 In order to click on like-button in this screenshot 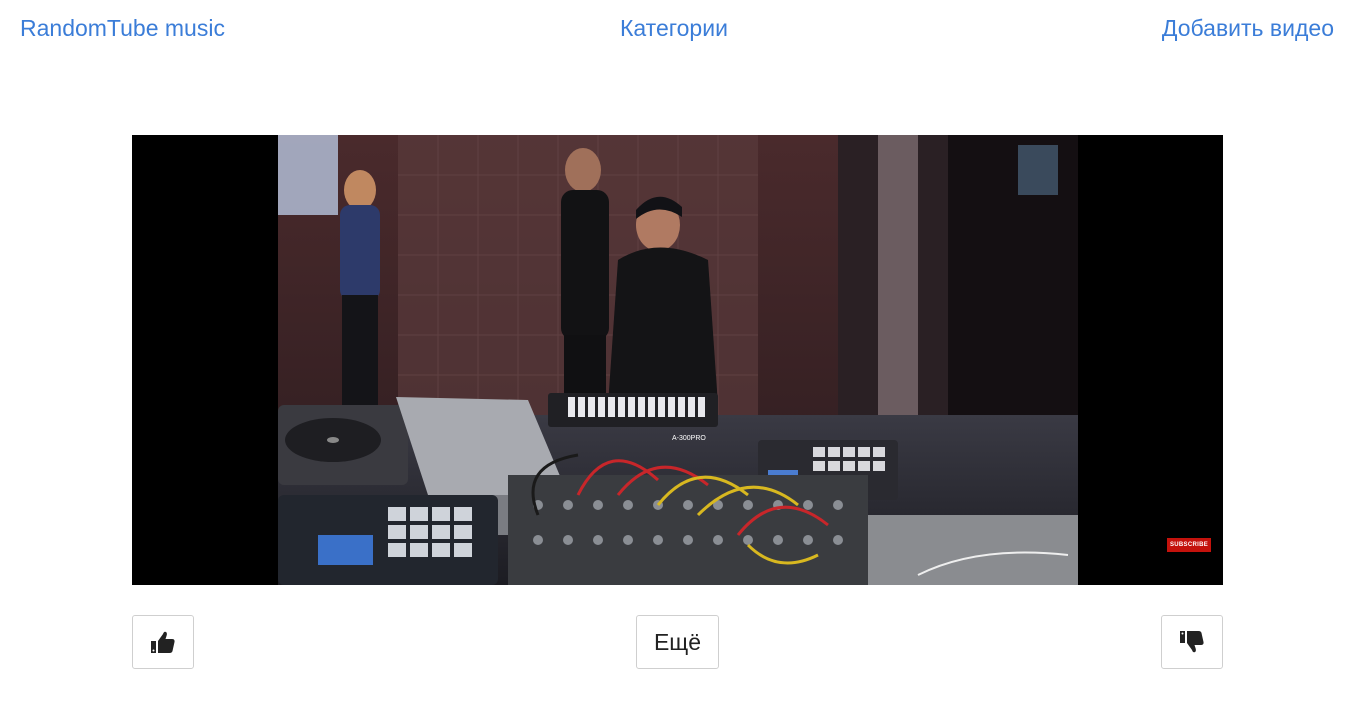, I will do `click(163, 642)`.